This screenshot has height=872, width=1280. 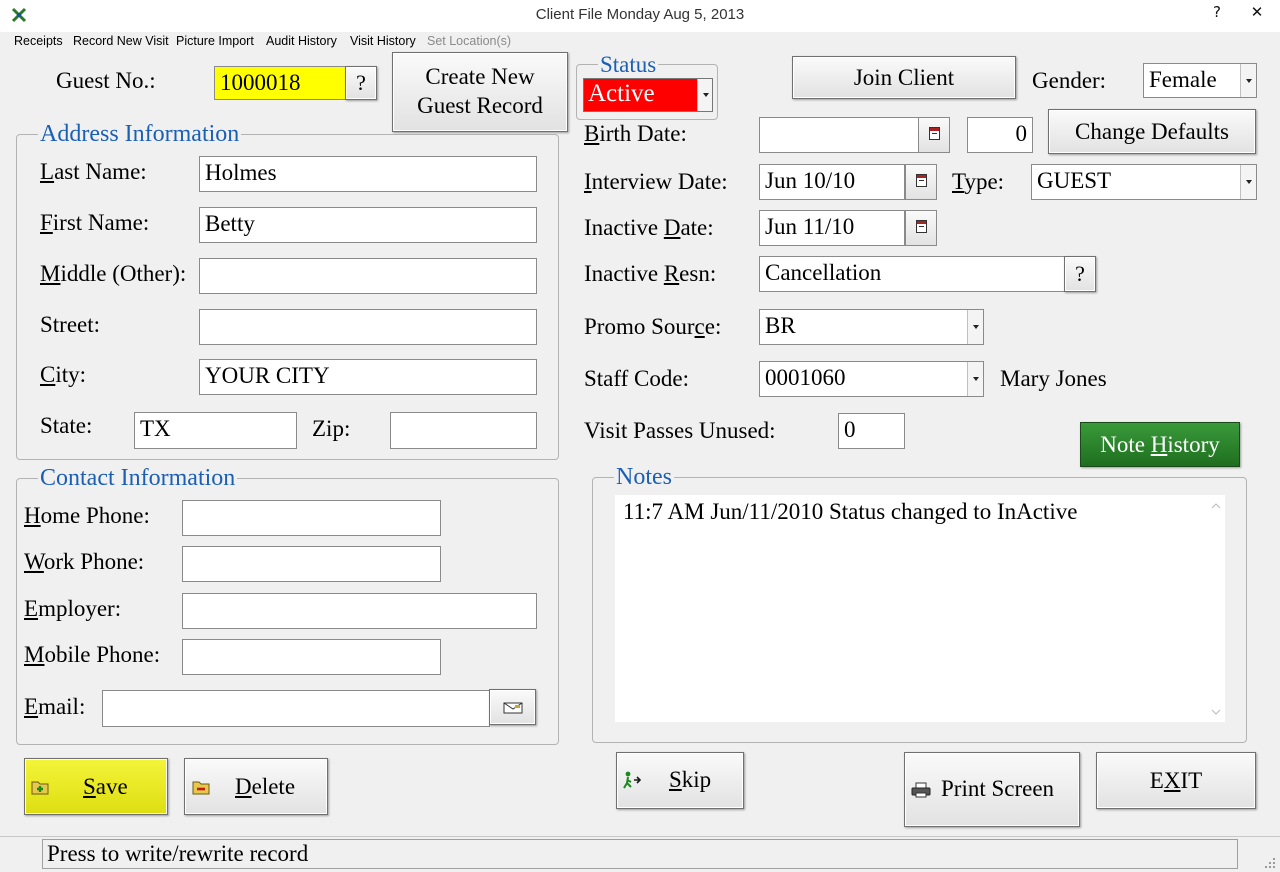 I want to click on staff-code-value: 0001060, so click(x=805, y=377).